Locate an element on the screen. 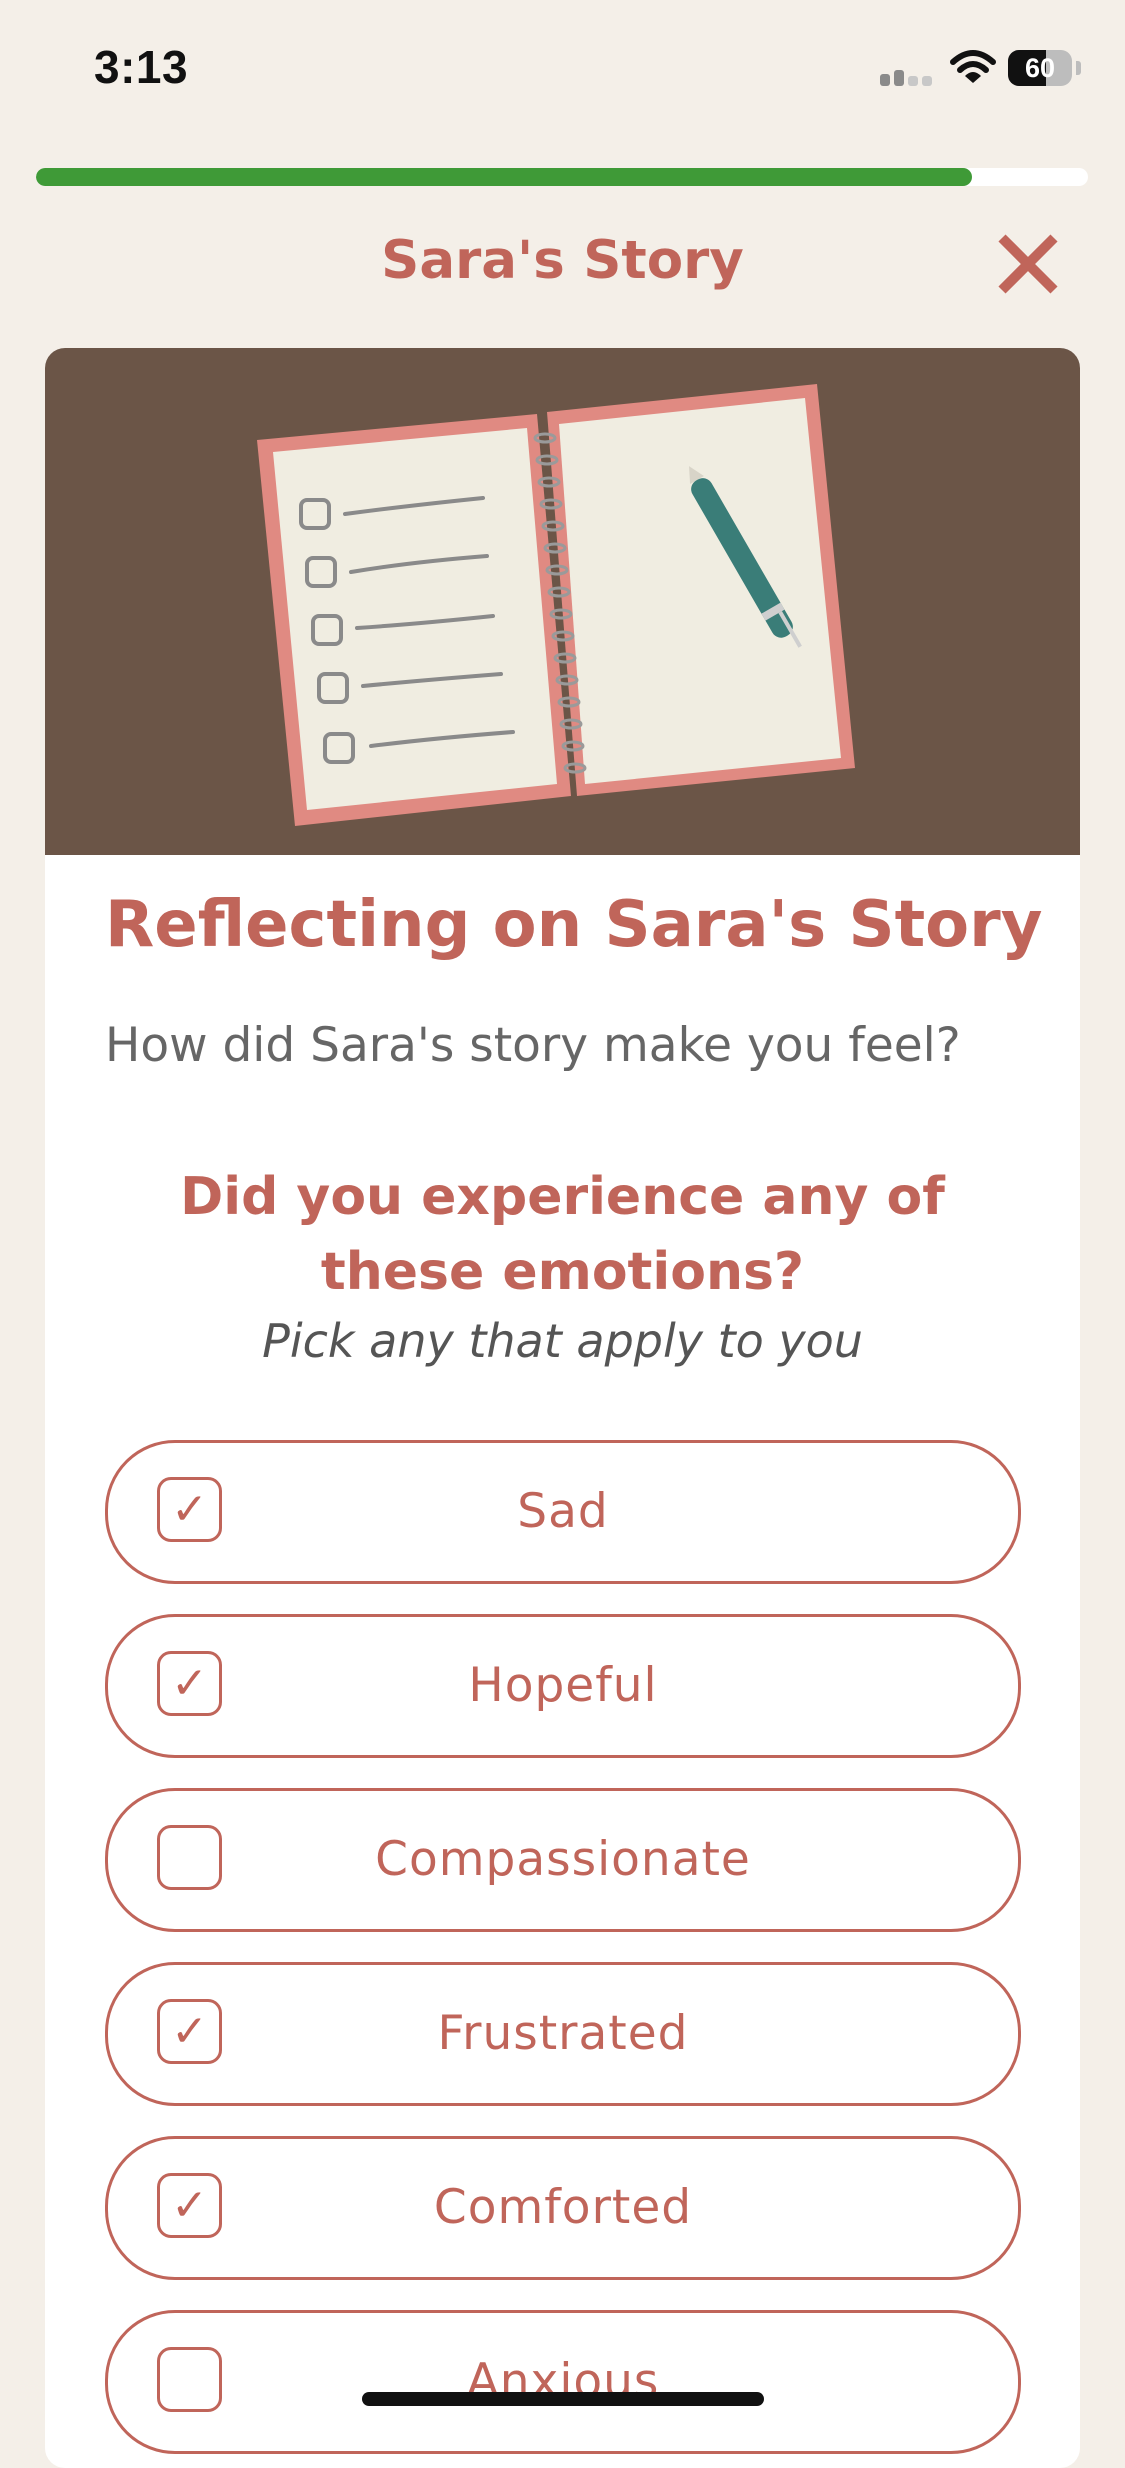 Image resolution: width=1125 pixels, height=2468 pixels. notebook-image is located at coordinates (556, 605).